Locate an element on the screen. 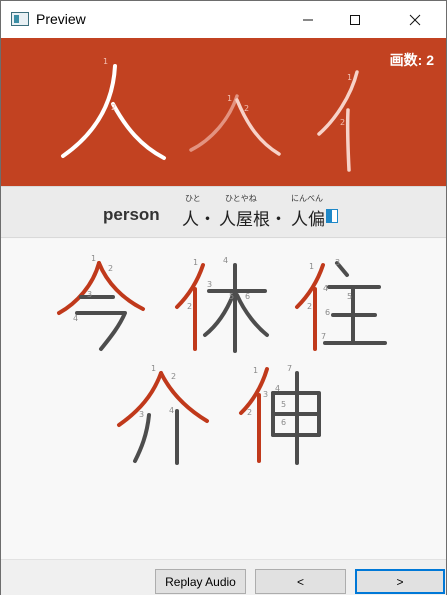 This screenshot has height=595, width=447. stroke-frame-second: 1 2 is located at coordinates (235, 125).